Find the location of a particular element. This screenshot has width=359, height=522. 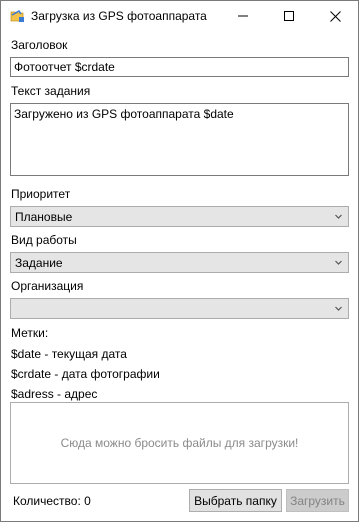

work-type-select: Задание is located at coordinates (179, 262).